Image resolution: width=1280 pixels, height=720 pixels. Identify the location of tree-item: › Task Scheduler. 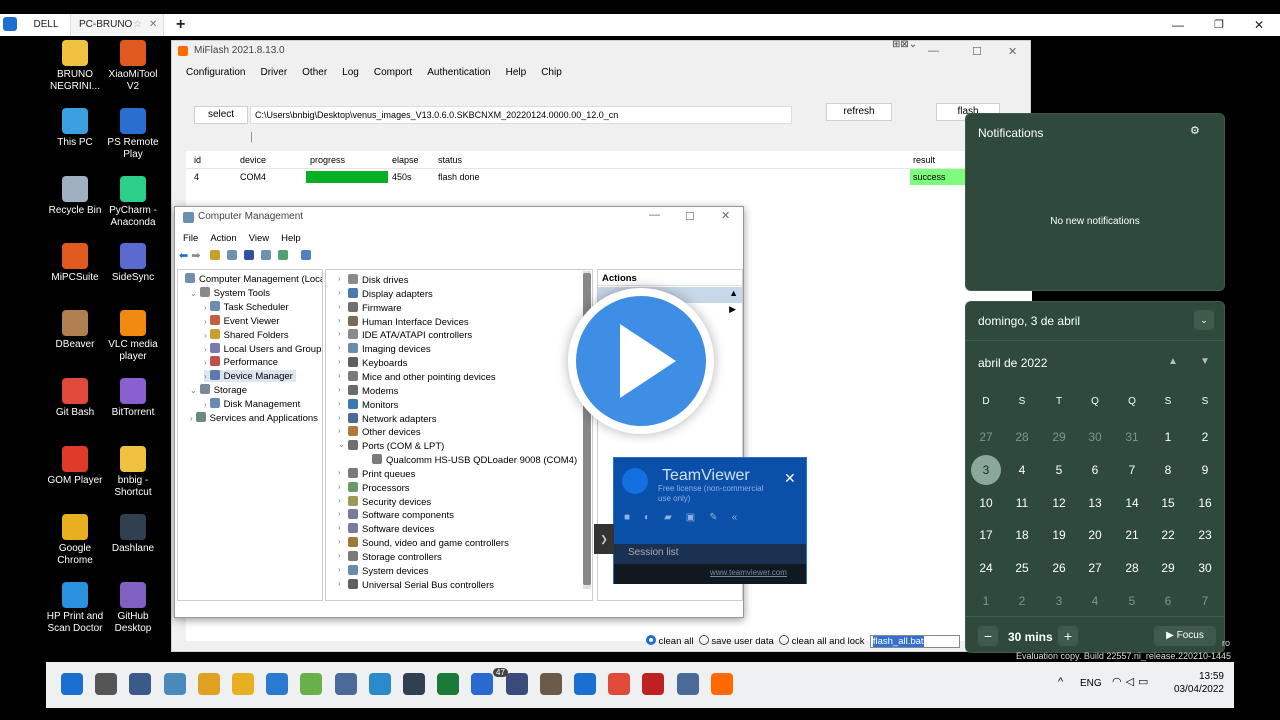
(246, 306).